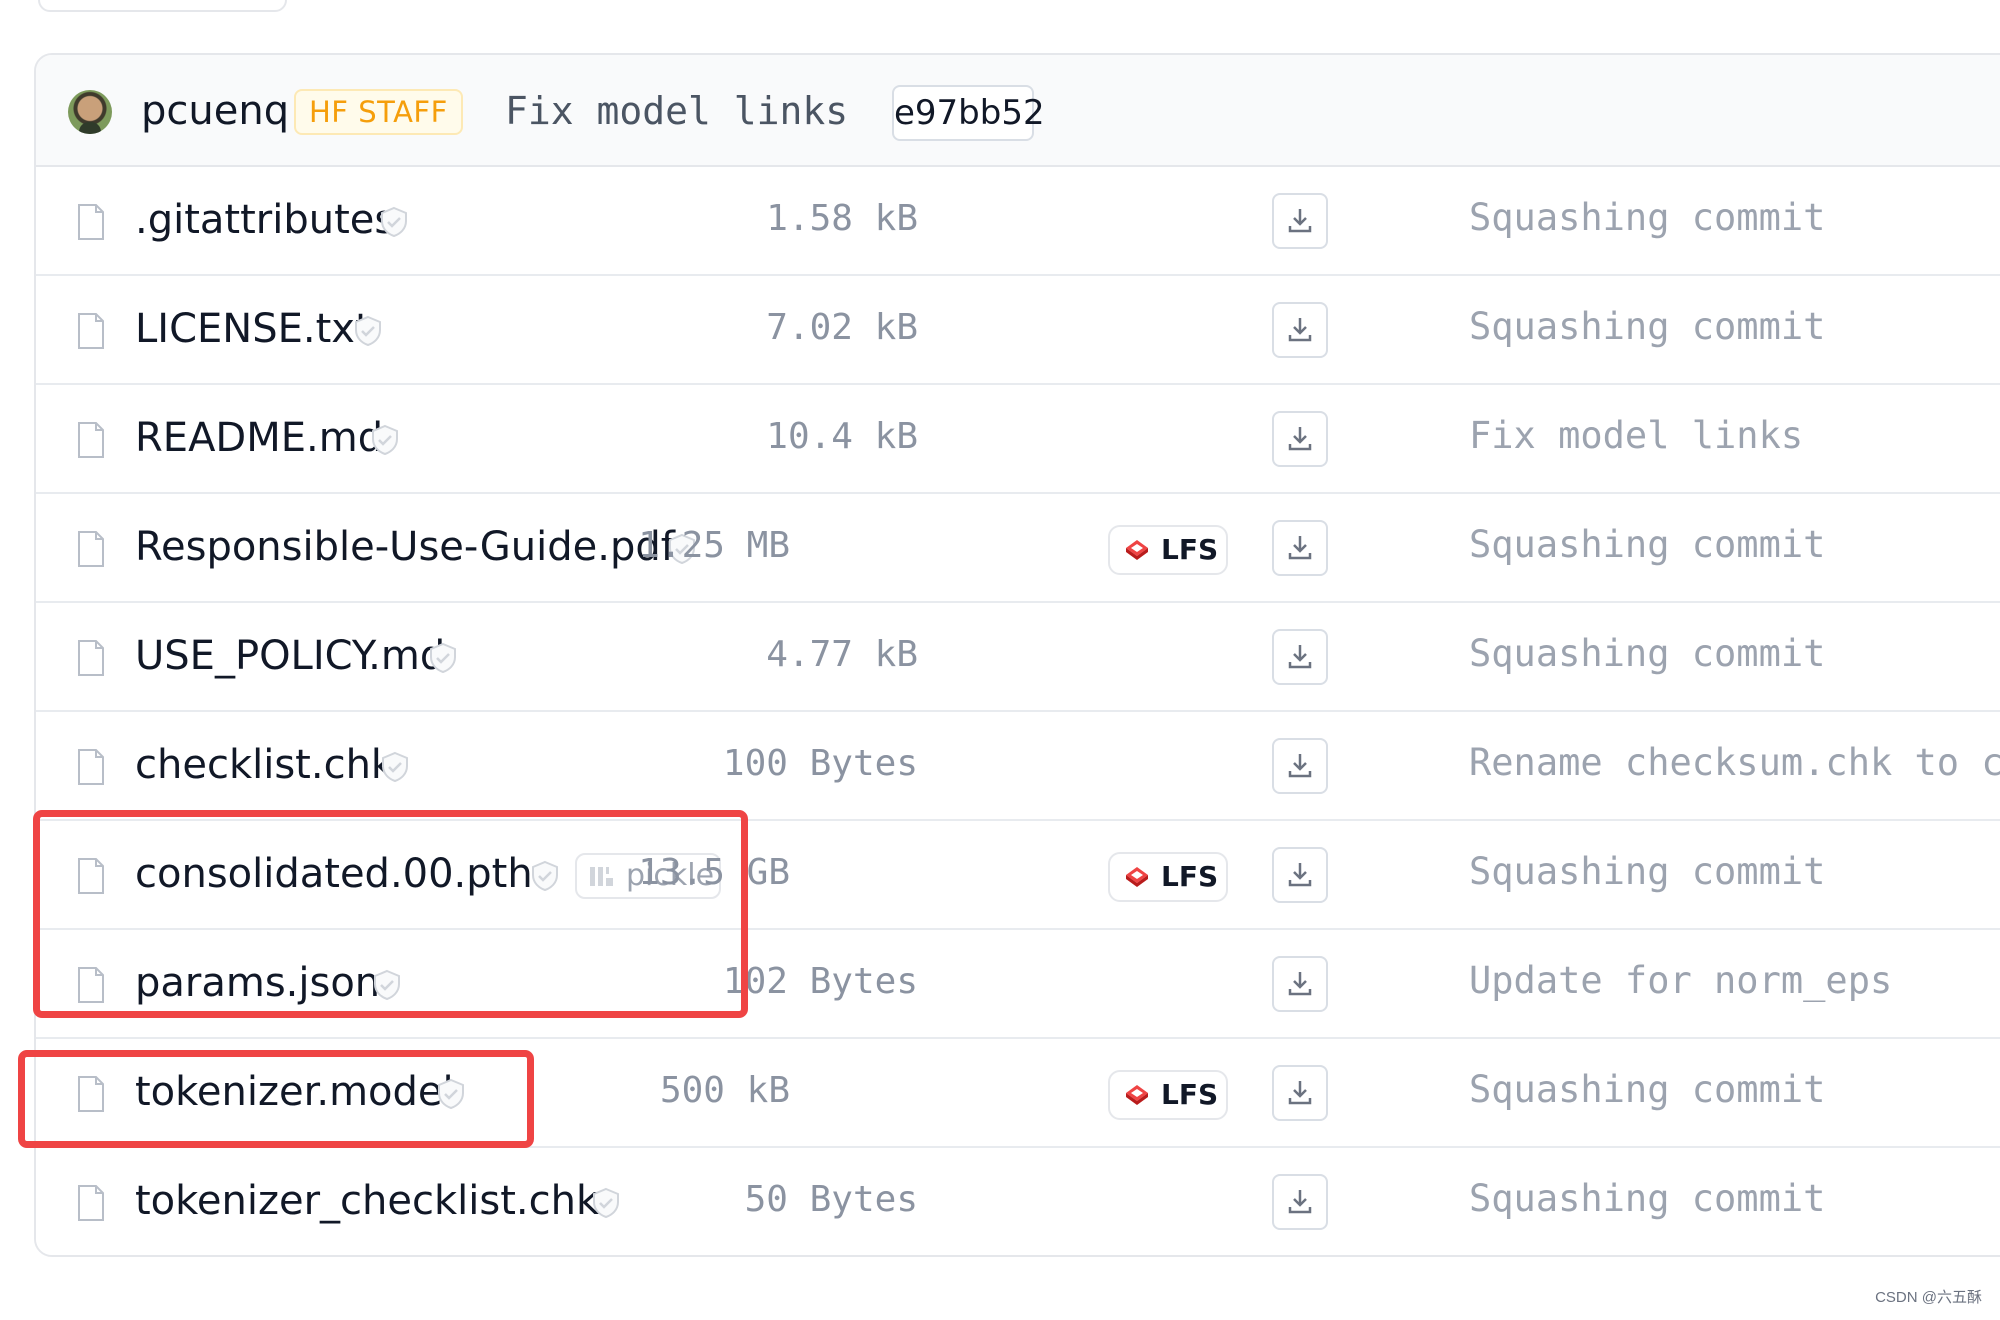 The image size is (2000, 1320). I want to click on commit-message: Fix model links, so click(676, 111).